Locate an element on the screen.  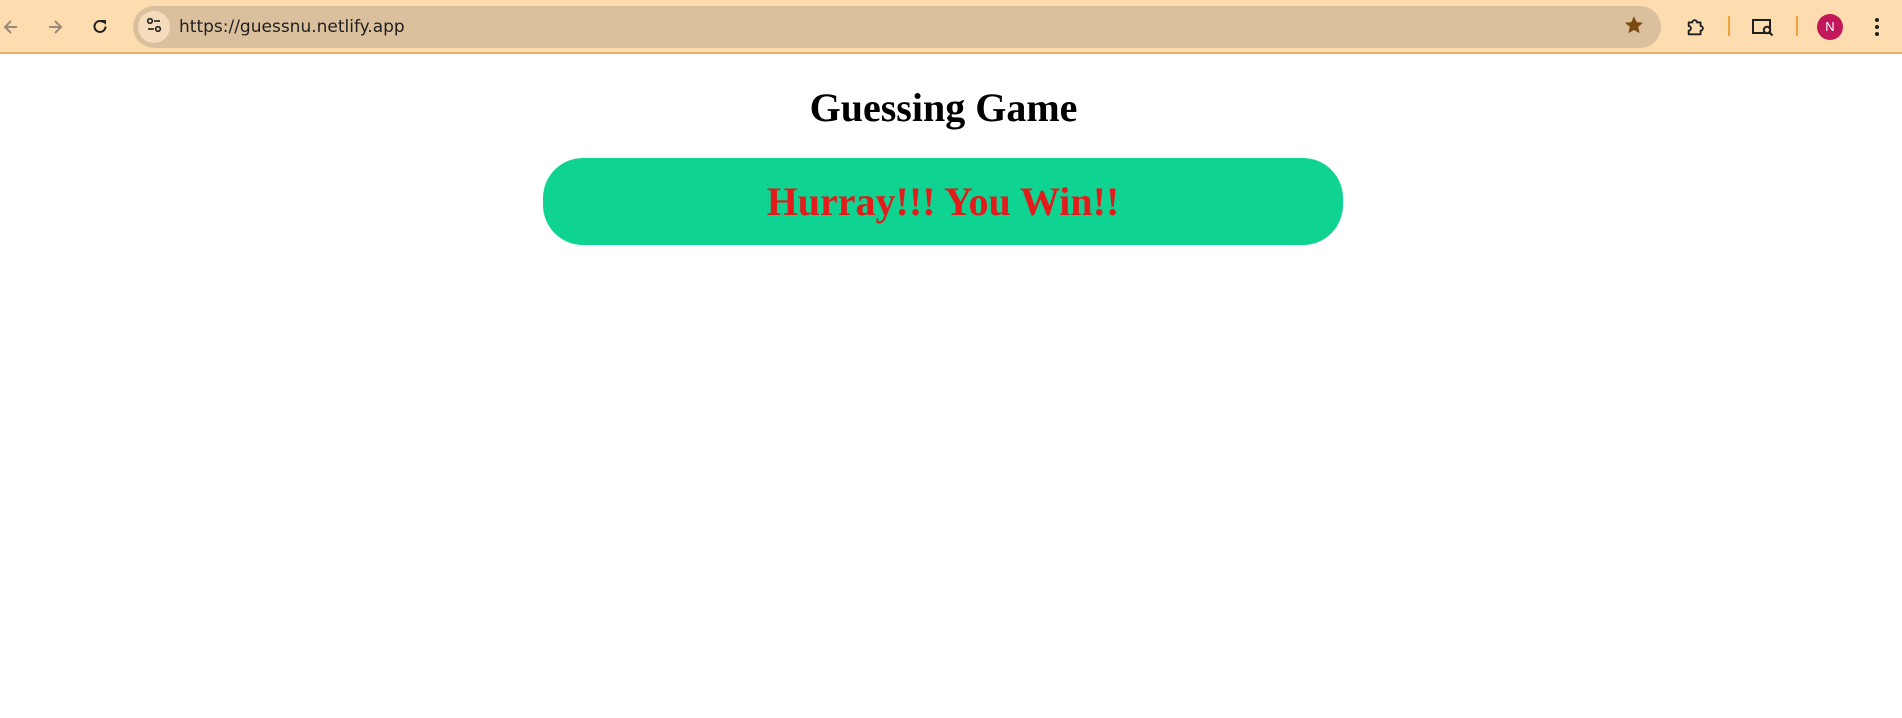
browser-toolbar: https://guessnu.netlify.app N is located at coordinates (951, 27).